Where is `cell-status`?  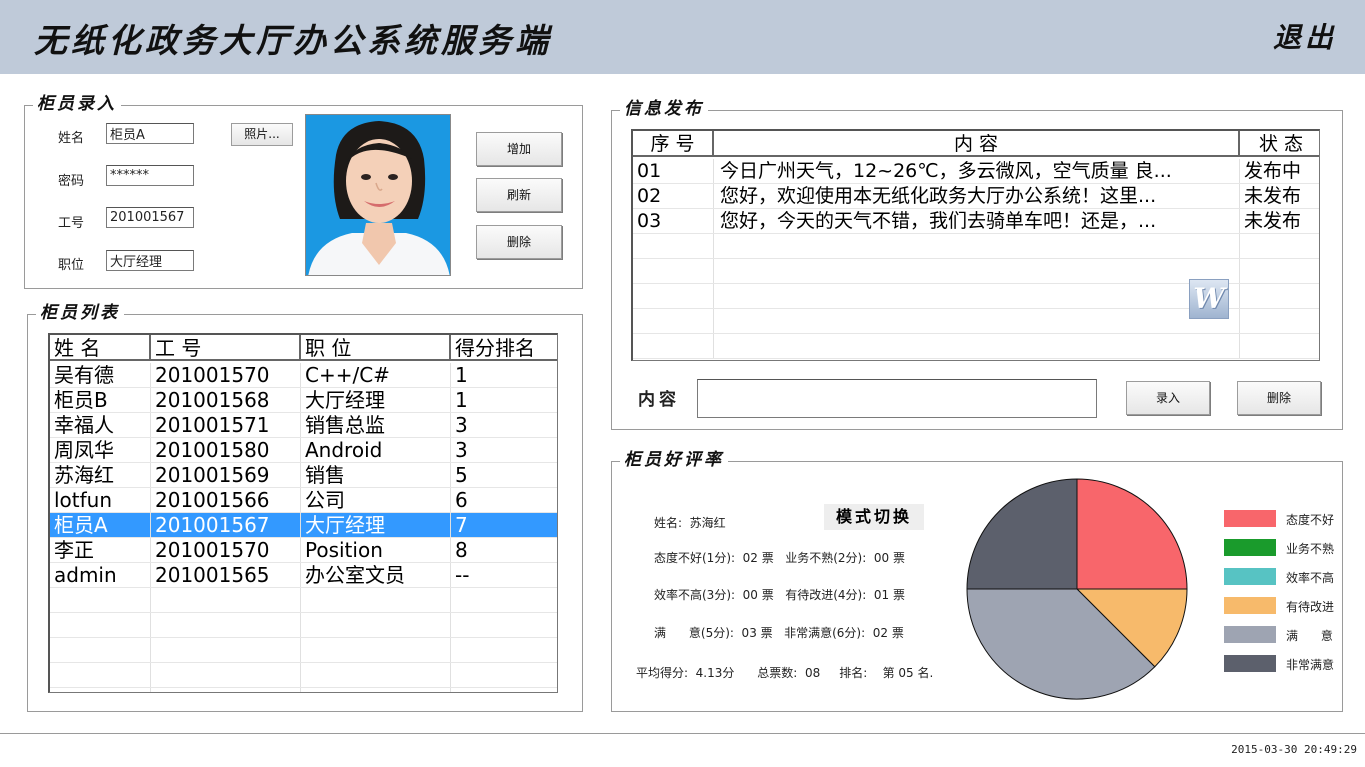
cell-status is located at coordinates (1279, 246).